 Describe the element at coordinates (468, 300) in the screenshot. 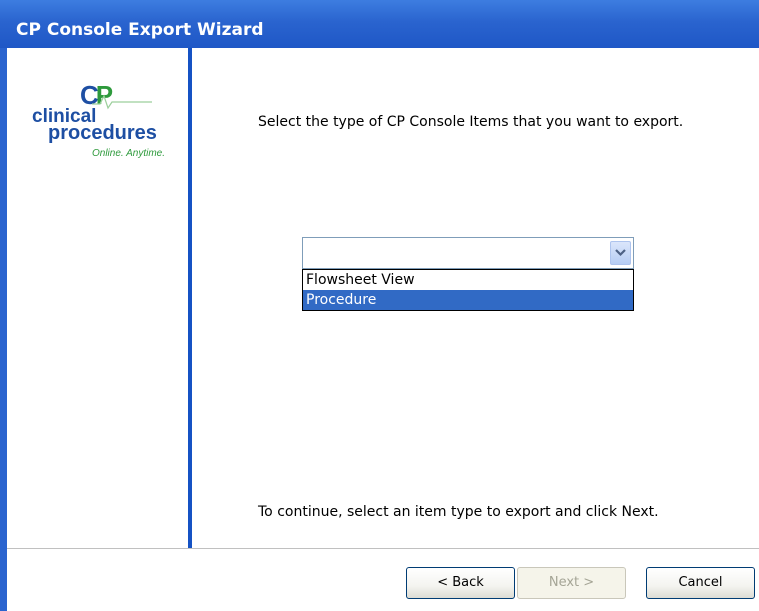

I see `option-procedure: Procedure` at that location.